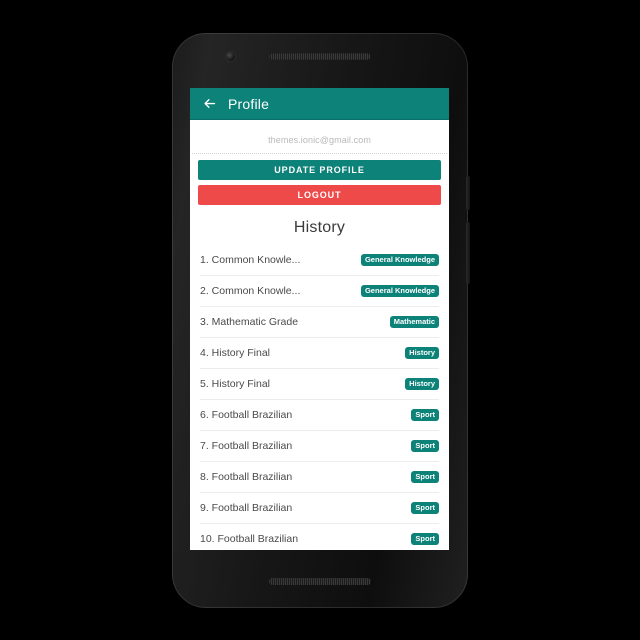 The width and height of the screenshot is (640, 640). Describe the element at coordinates (246, 477) in the screenshot. I see `list-item-label: 8. Football Brazilian` at that location.